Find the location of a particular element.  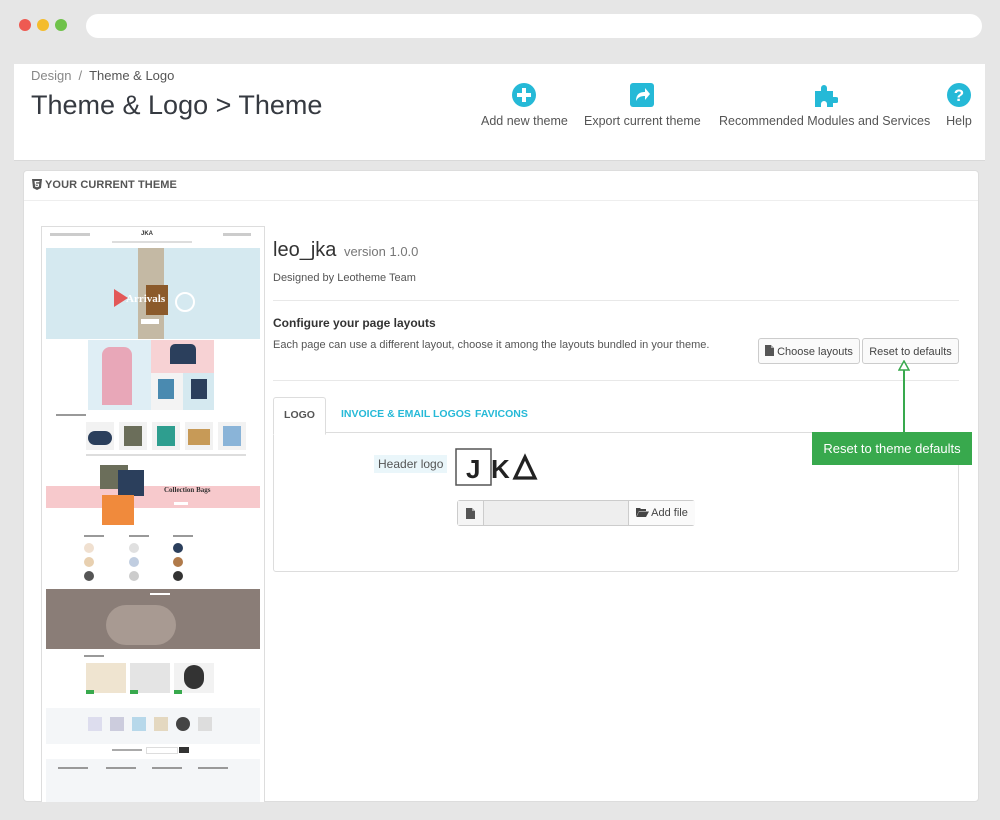

breadcrumb-design-link: Design is located at coordinates (51, 75).